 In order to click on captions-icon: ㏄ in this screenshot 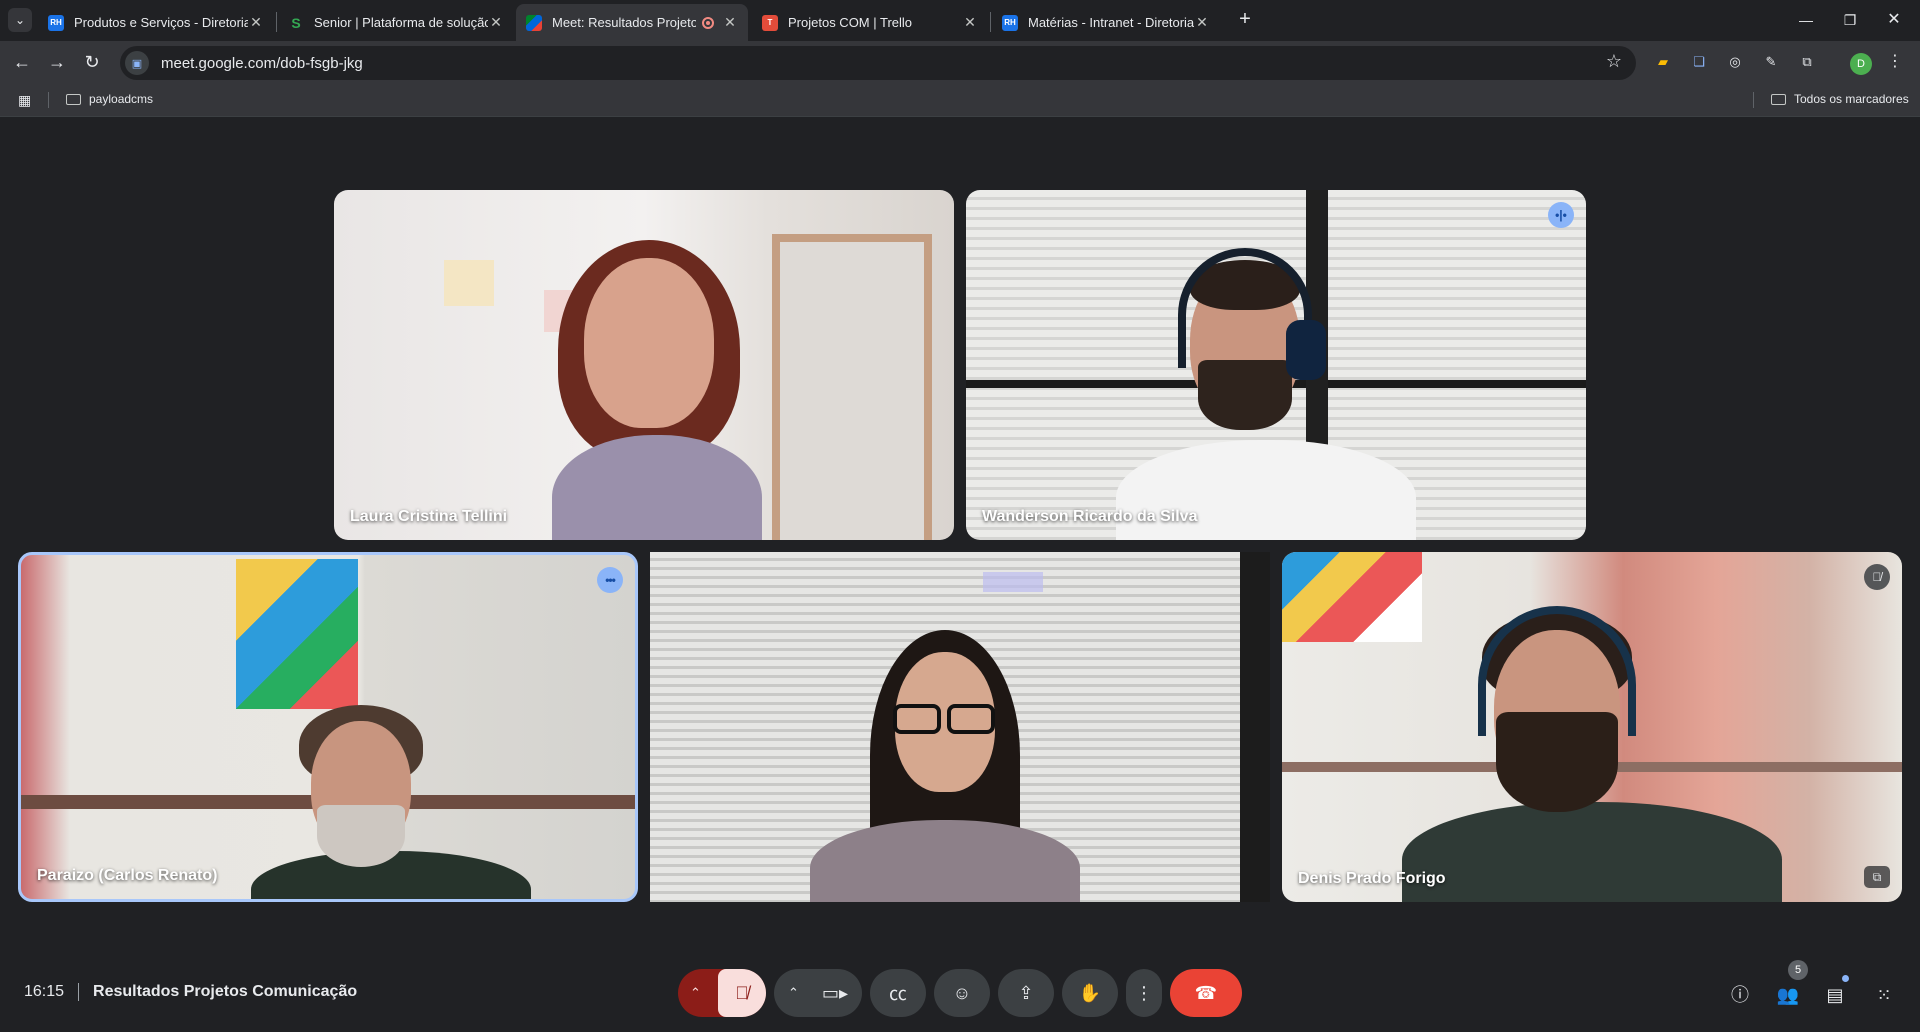, I will do `click(898, 994)`.